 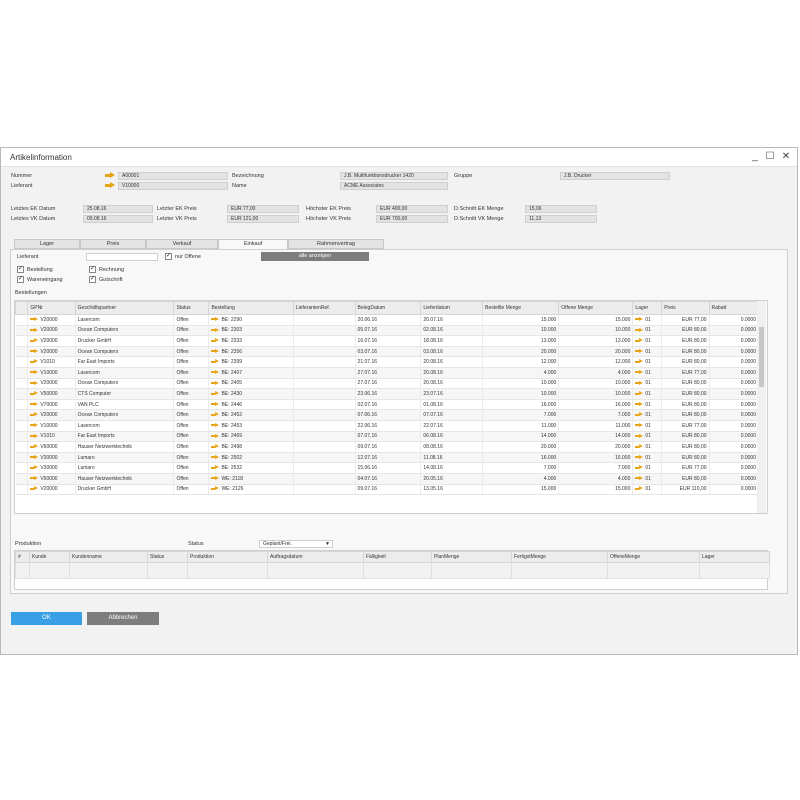 What do you see at coordinates (336, 244) in the screenshot?
I see `tab-rahmenvertrag: Rahmenvertrag` at bounding box center [336, 244].